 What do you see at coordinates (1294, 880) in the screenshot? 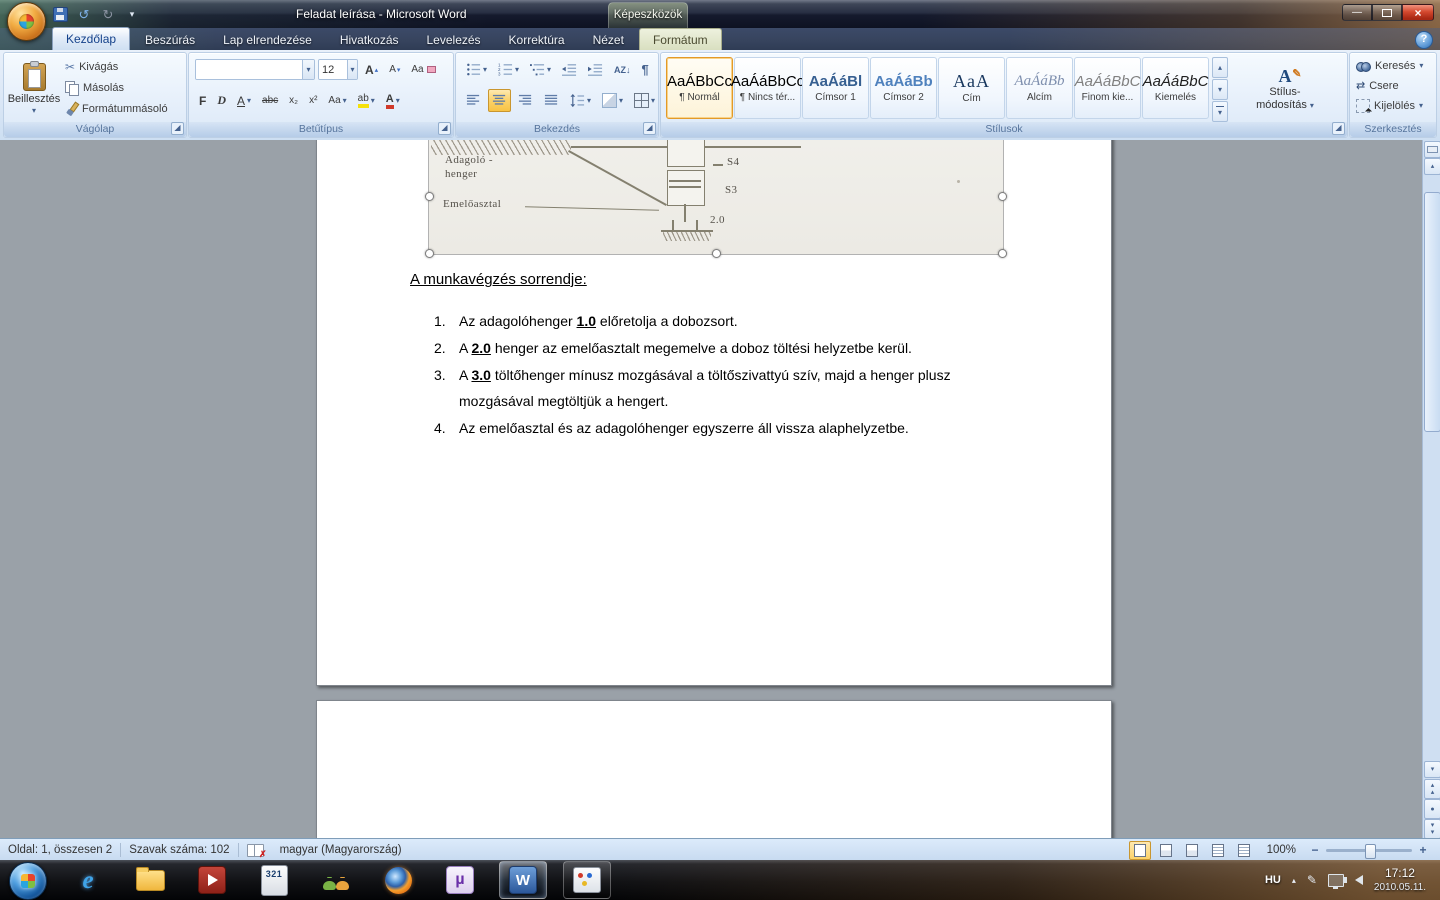
I see `hidden-icons-button: ▴` at bounding box center [1294, 880].